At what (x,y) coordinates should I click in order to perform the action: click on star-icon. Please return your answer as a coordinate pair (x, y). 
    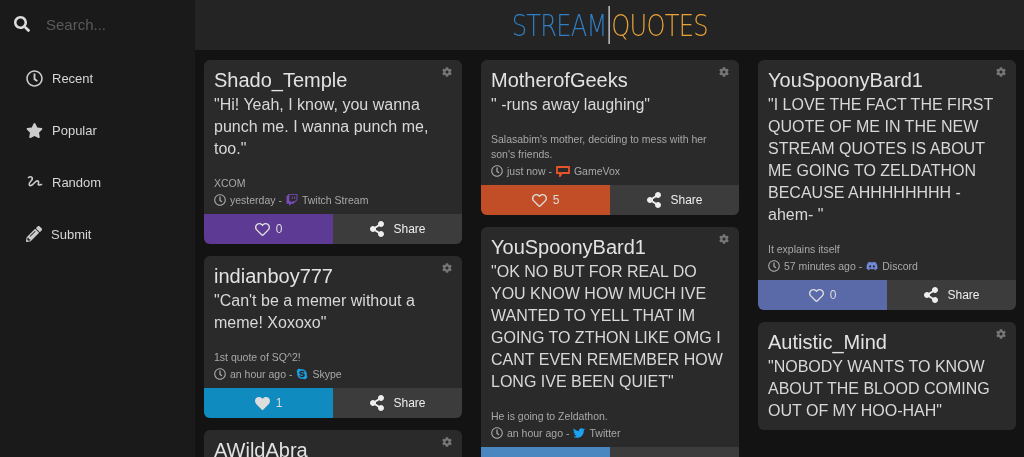
    Looking at the image, I should click on (34, 130).